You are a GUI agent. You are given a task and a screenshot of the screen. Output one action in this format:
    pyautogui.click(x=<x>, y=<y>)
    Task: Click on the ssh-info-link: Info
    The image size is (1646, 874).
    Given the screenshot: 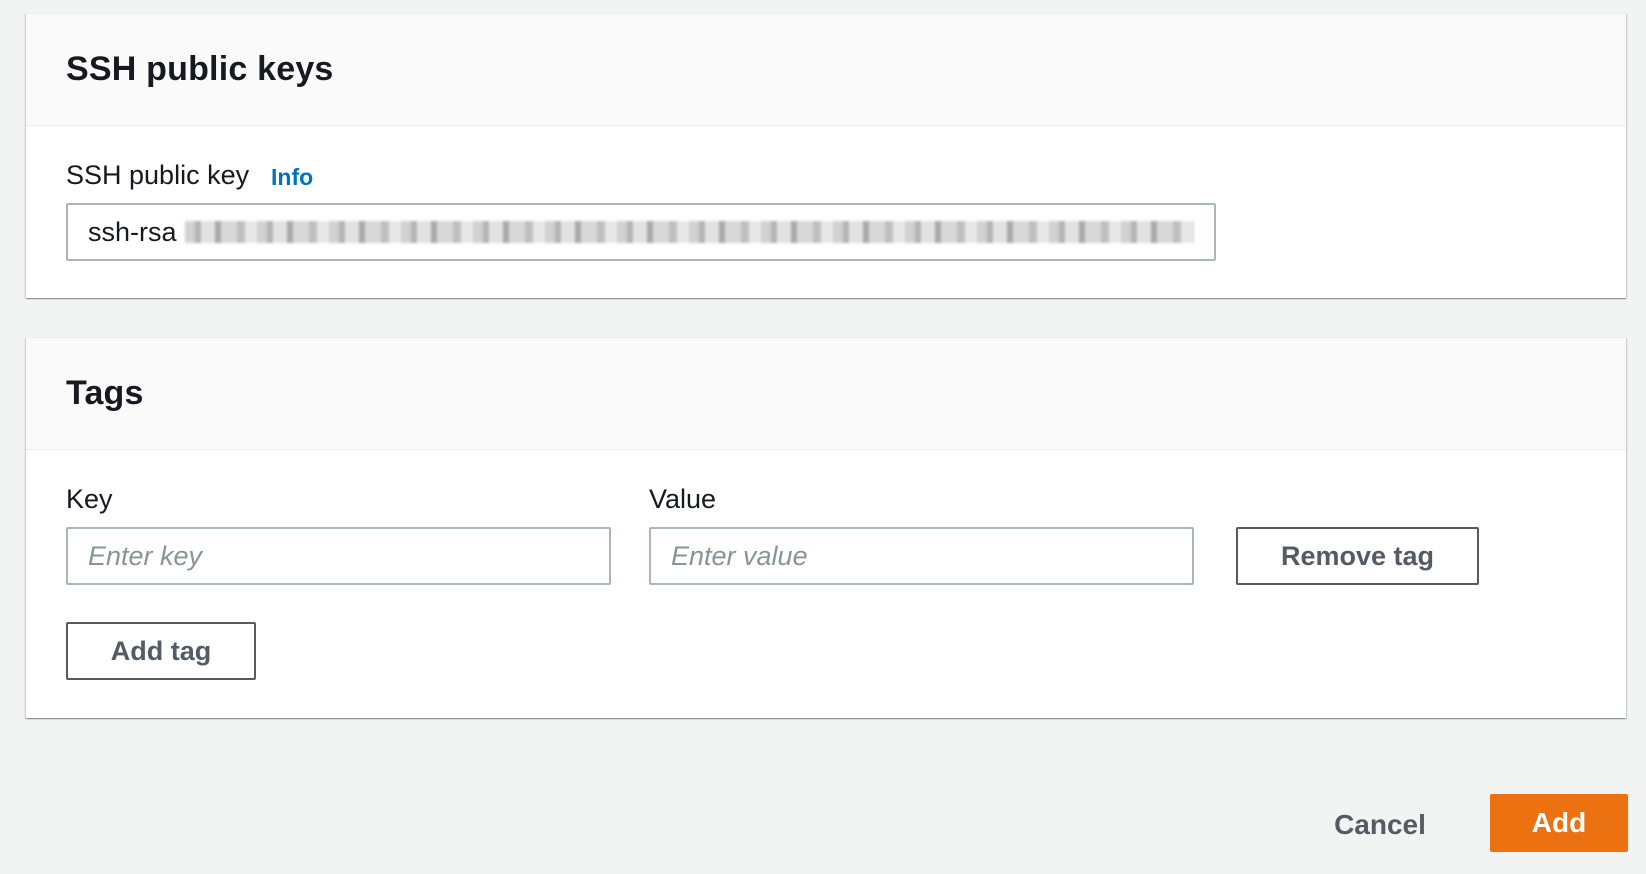 What is the action you would take?
    pyautogui.click(x=292, y=177)
    